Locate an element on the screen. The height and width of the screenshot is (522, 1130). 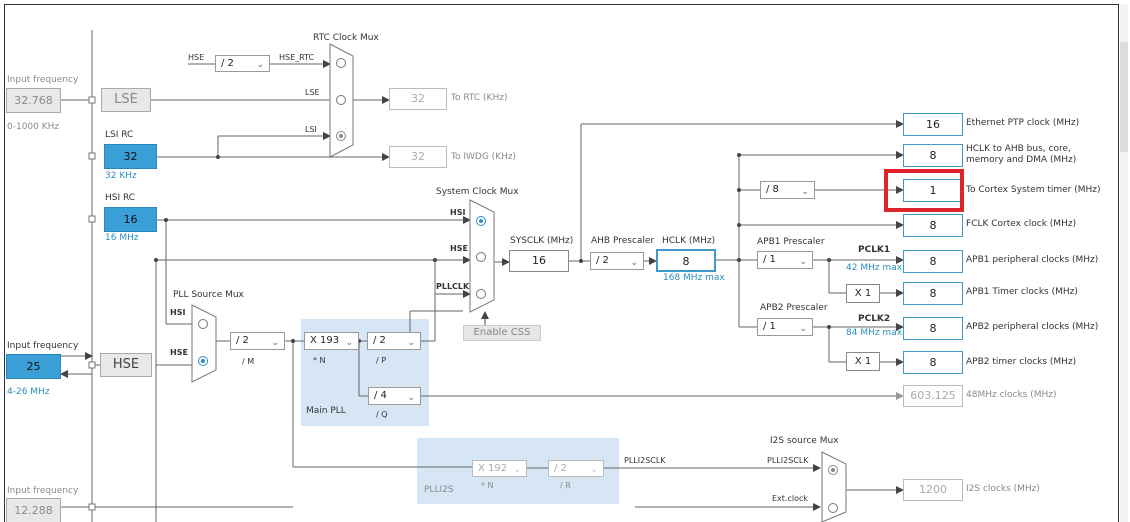
pll-source-mux is located at coordinates (204, 343).